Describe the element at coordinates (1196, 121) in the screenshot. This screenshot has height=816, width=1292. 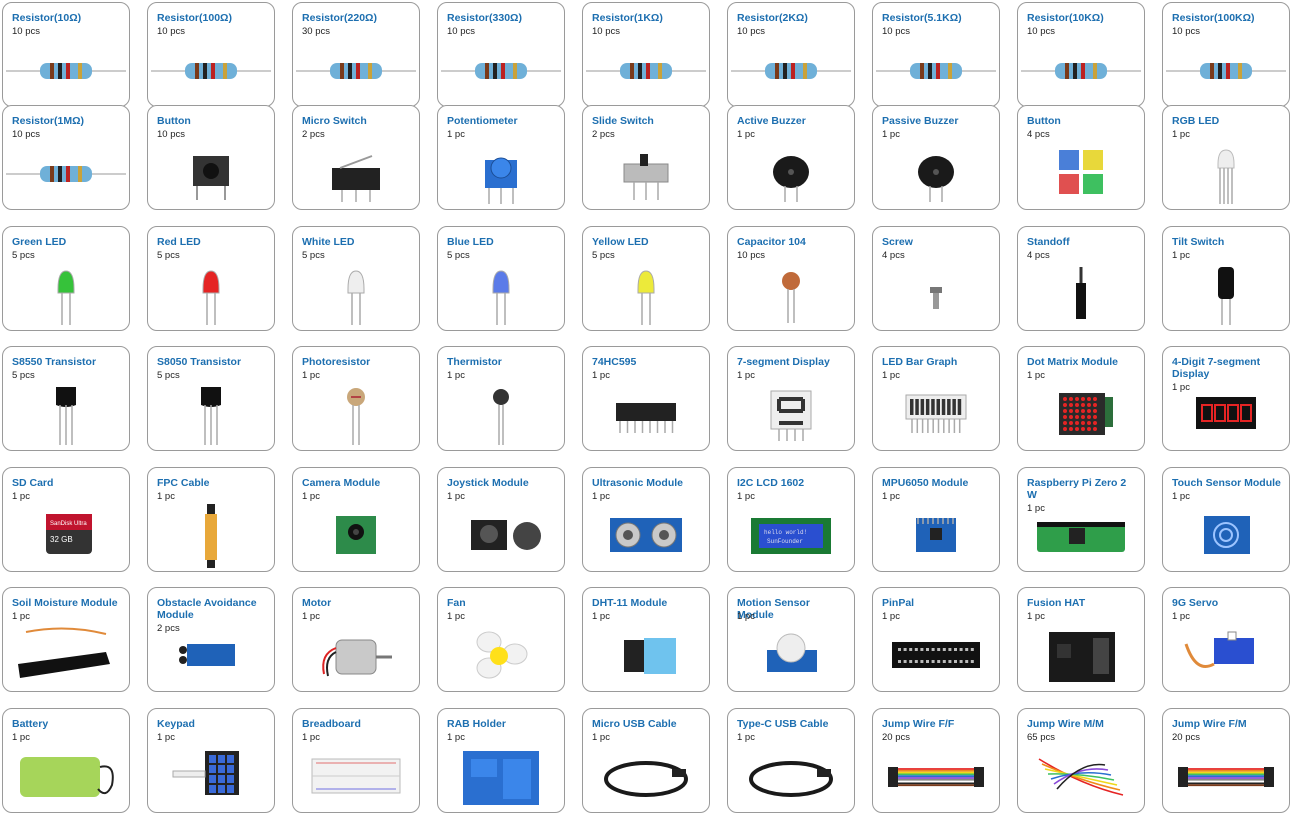
I see `component-name: RGB LED` at that location.